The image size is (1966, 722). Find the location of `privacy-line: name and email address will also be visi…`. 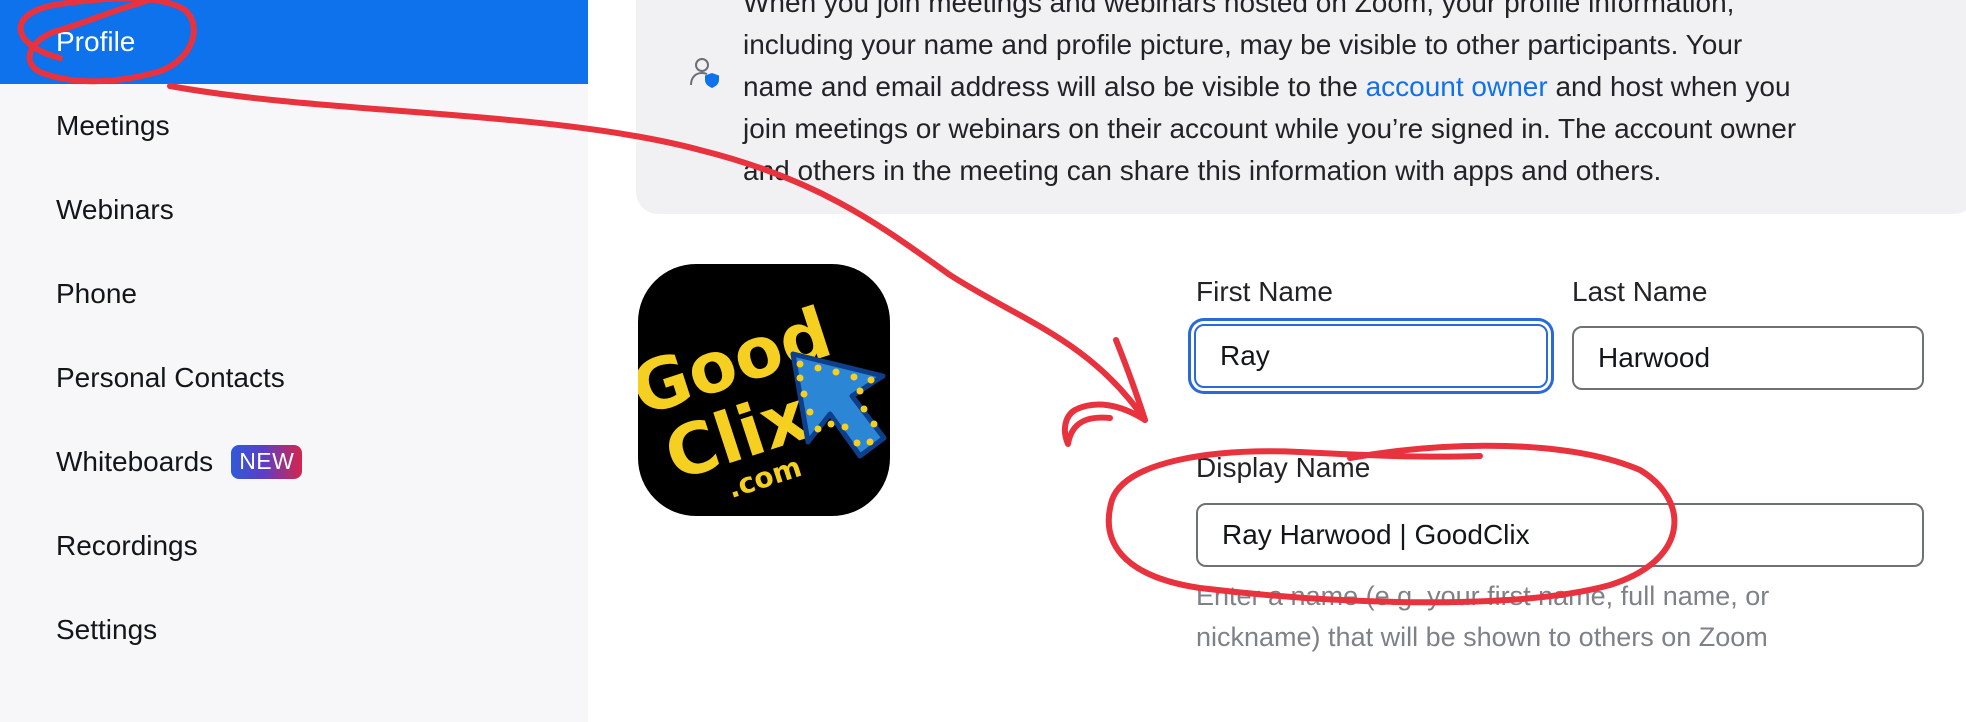

privacy-line: name and email address will also be visi… is located at coordinates (1054, 86).